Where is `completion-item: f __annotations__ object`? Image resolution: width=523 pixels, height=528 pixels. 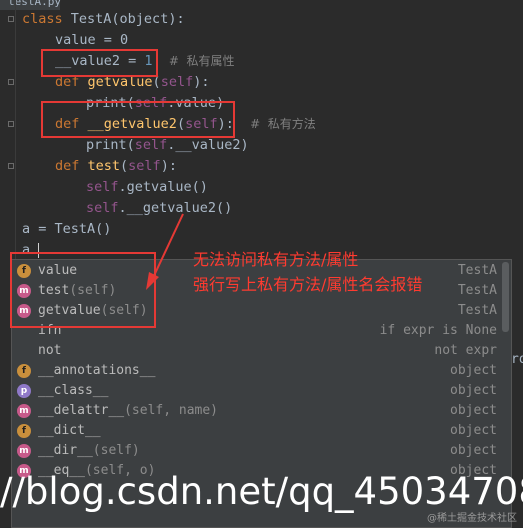
completion-item: f __annotations__ object is located at coordinates (261, 371).